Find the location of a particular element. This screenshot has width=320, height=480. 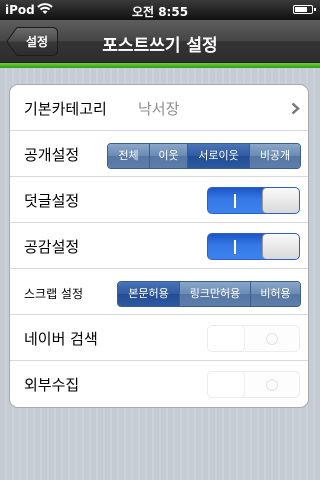

status-bar: iPod 오전 8:55 is located at coordinates (160, 10).